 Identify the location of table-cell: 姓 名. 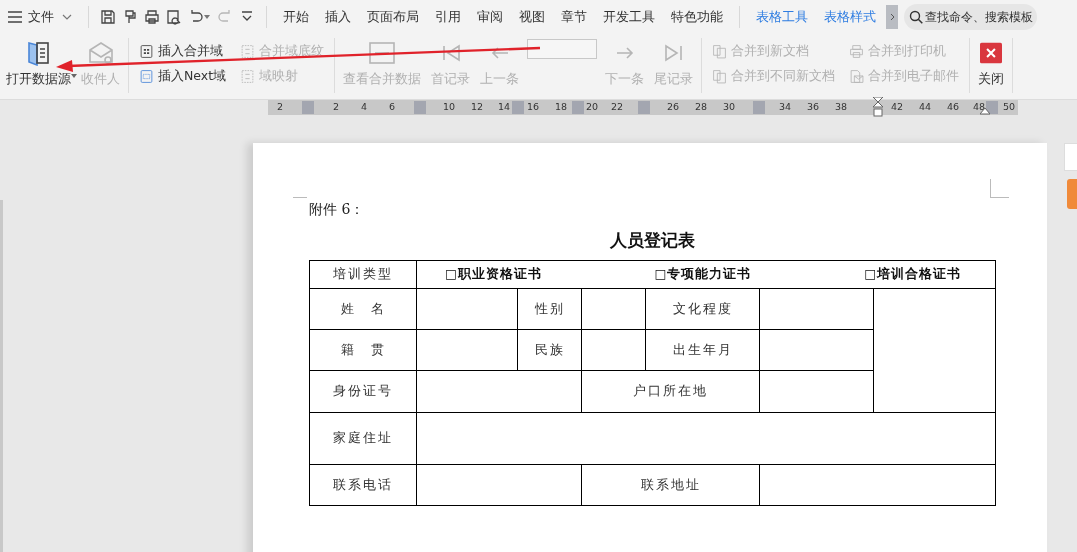
(363, 309).